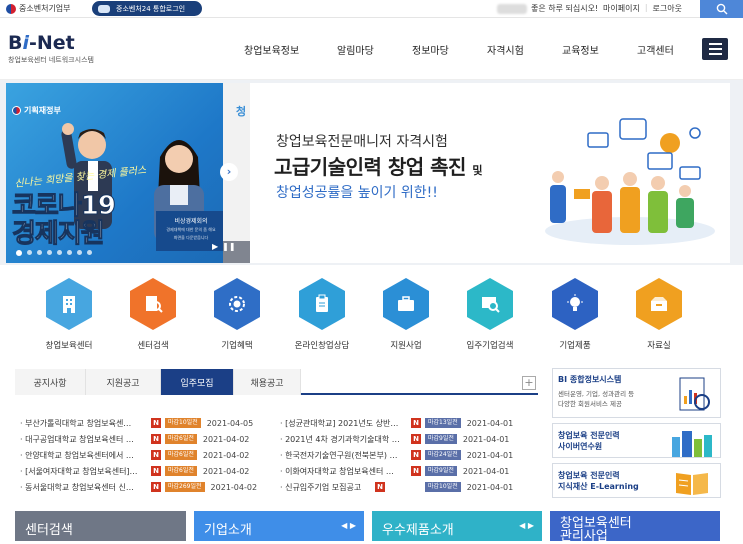 This screenshot has height=544, width=743. Describe the element at coordinates (322, 304) in the screenshot. I see `clipboard-icon` at that location.